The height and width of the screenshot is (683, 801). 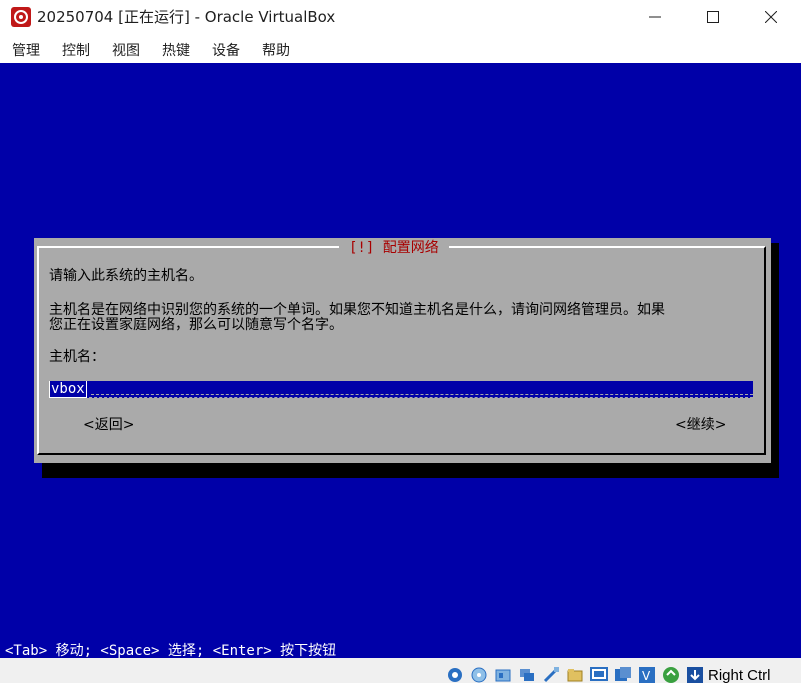 I want to click on menu-item-devices: 设备, so click(x=226, y=50).